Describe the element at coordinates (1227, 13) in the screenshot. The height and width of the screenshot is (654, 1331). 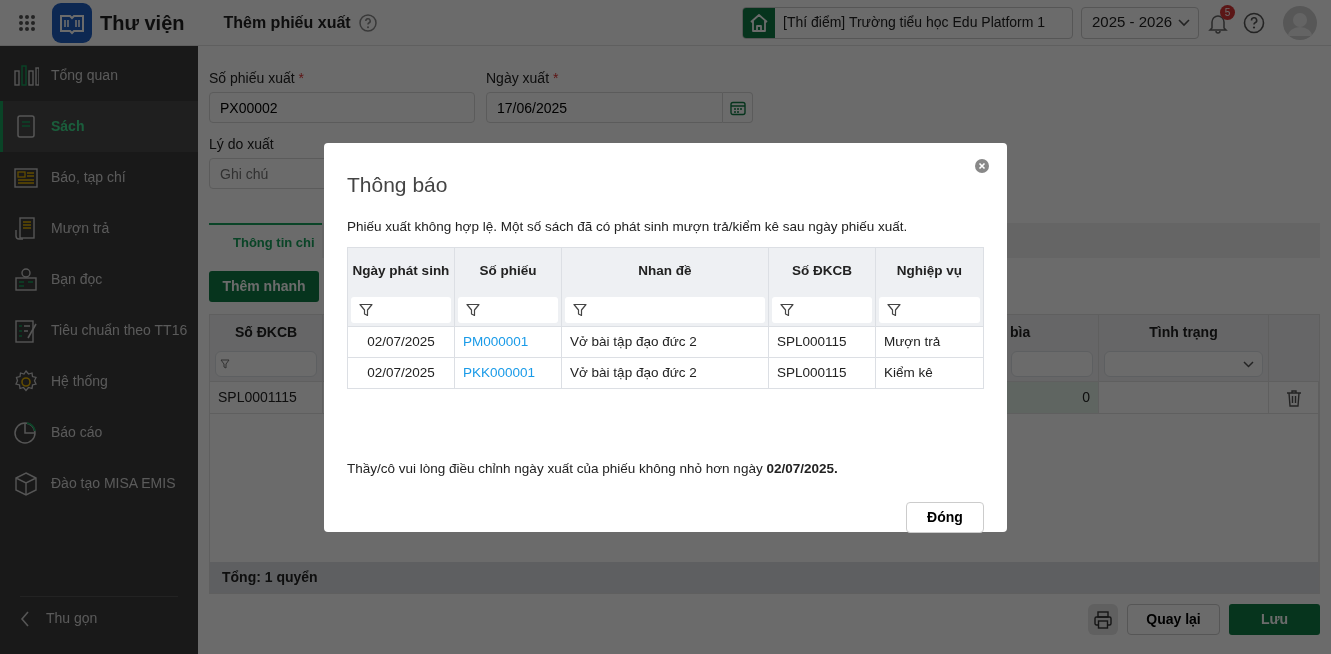
I see `notification-count: 5` at that location.